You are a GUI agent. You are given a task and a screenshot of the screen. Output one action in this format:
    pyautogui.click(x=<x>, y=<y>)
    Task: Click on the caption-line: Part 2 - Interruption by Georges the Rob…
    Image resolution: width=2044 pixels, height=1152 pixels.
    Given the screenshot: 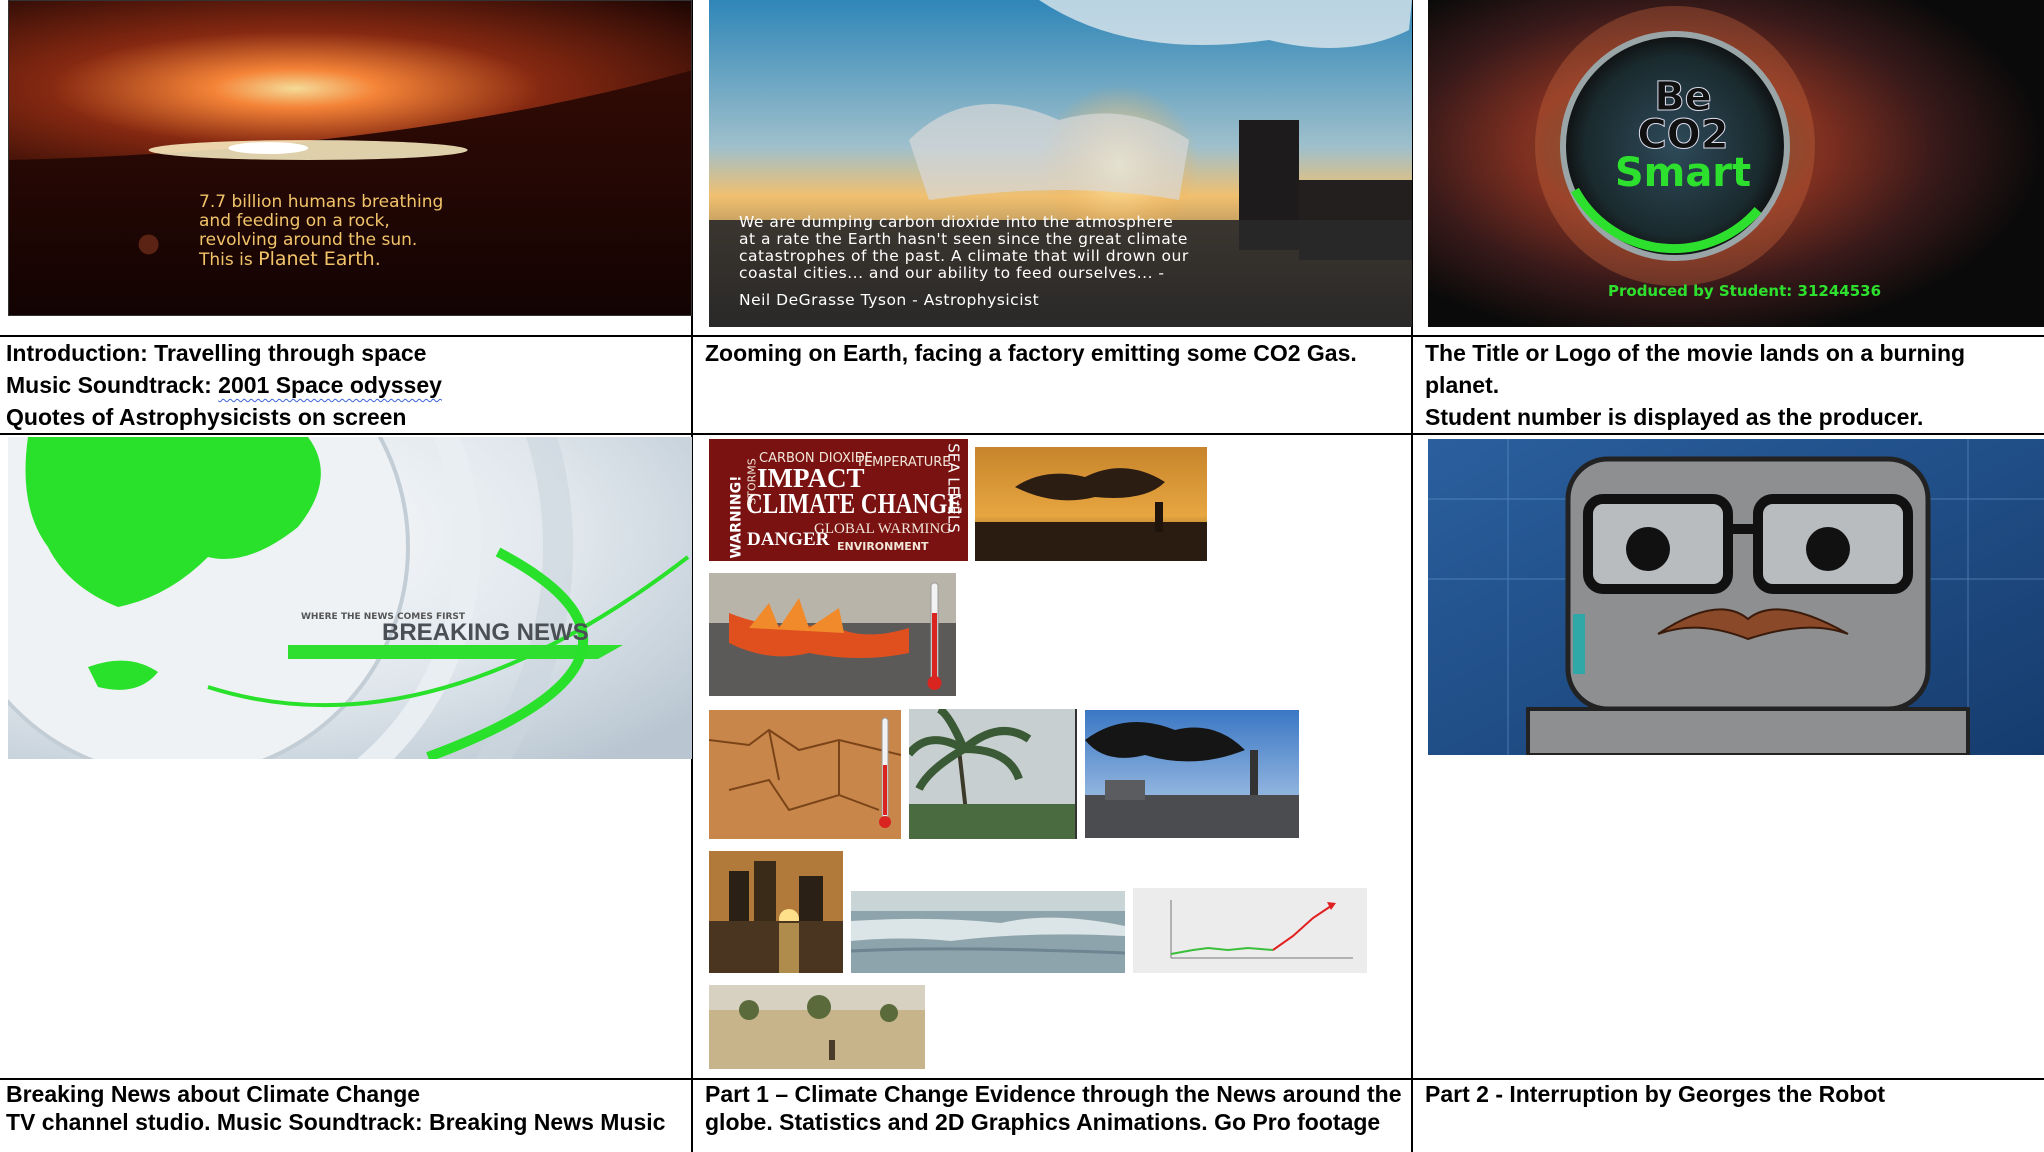 What is the action you would take?
    pyautogui.click(x=1655, y=1094)
    